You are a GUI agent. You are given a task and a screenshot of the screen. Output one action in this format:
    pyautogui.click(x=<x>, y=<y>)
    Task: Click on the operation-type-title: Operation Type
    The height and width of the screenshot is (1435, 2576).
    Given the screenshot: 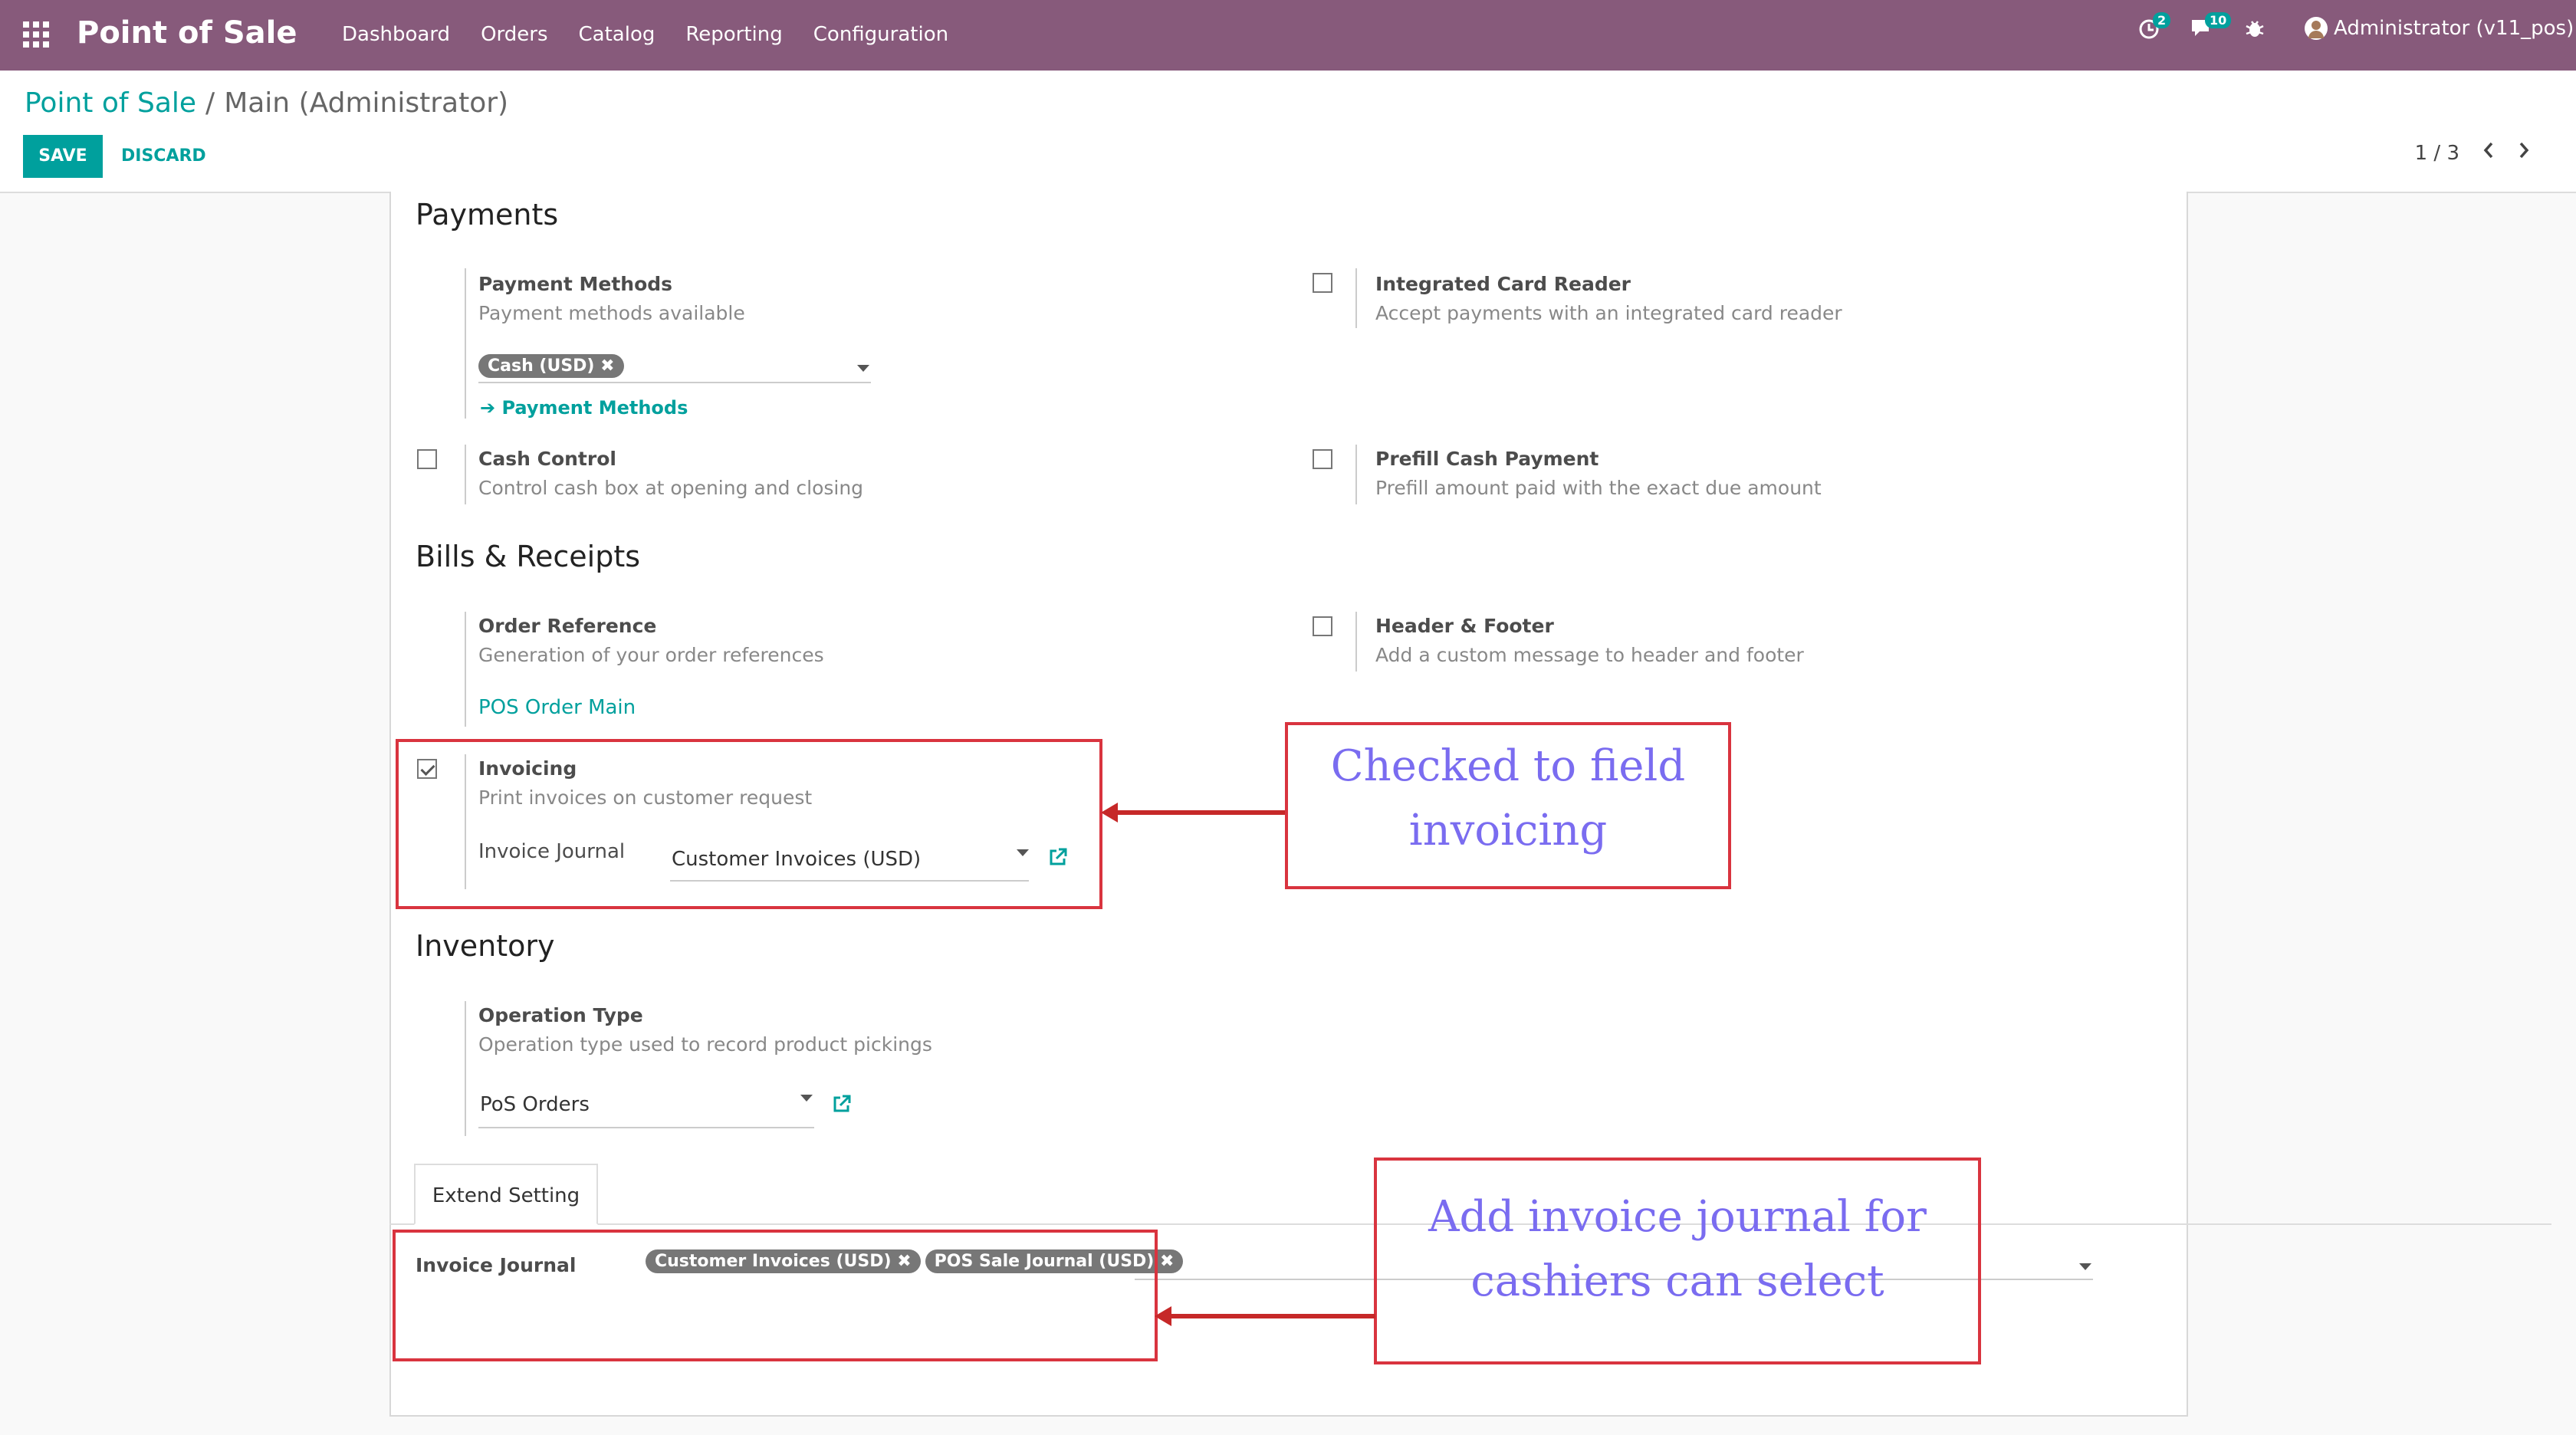 What is the action you would take?
    pyautogui.click(x=560, y=1015)
    